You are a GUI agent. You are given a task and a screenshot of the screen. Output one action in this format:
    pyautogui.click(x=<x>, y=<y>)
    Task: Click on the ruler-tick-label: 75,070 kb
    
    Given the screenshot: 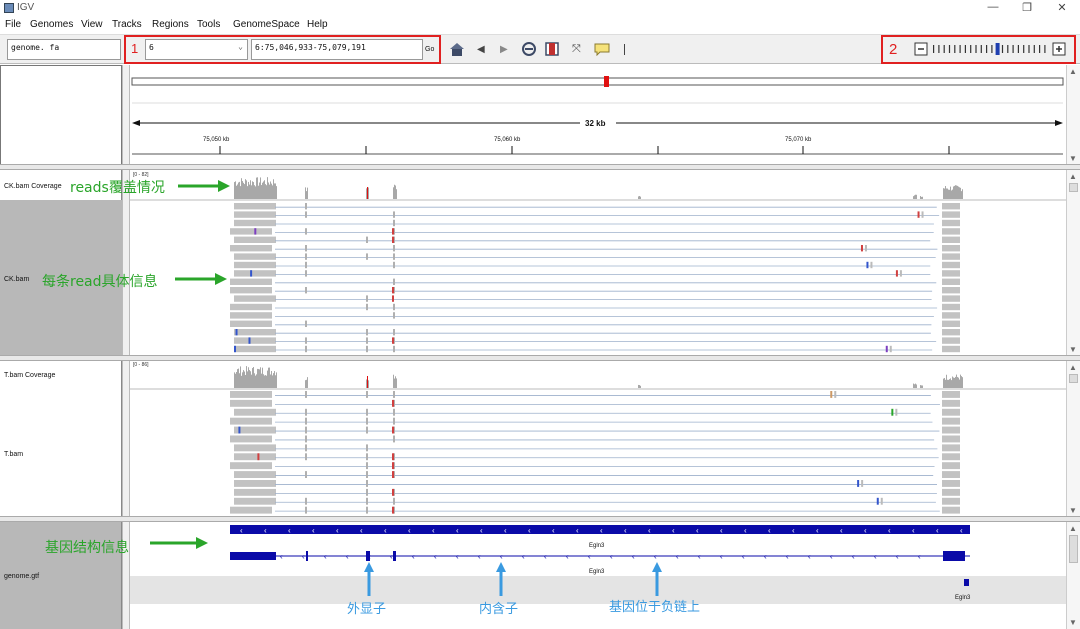 What is the action you would take?
    pyautogui.click(x=798, y=140)
    